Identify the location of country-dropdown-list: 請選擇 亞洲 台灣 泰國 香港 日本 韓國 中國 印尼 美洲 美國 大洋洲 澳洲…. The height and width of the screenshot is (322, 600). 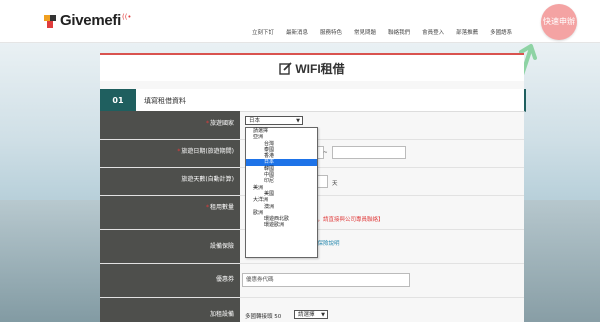
(281, 192).